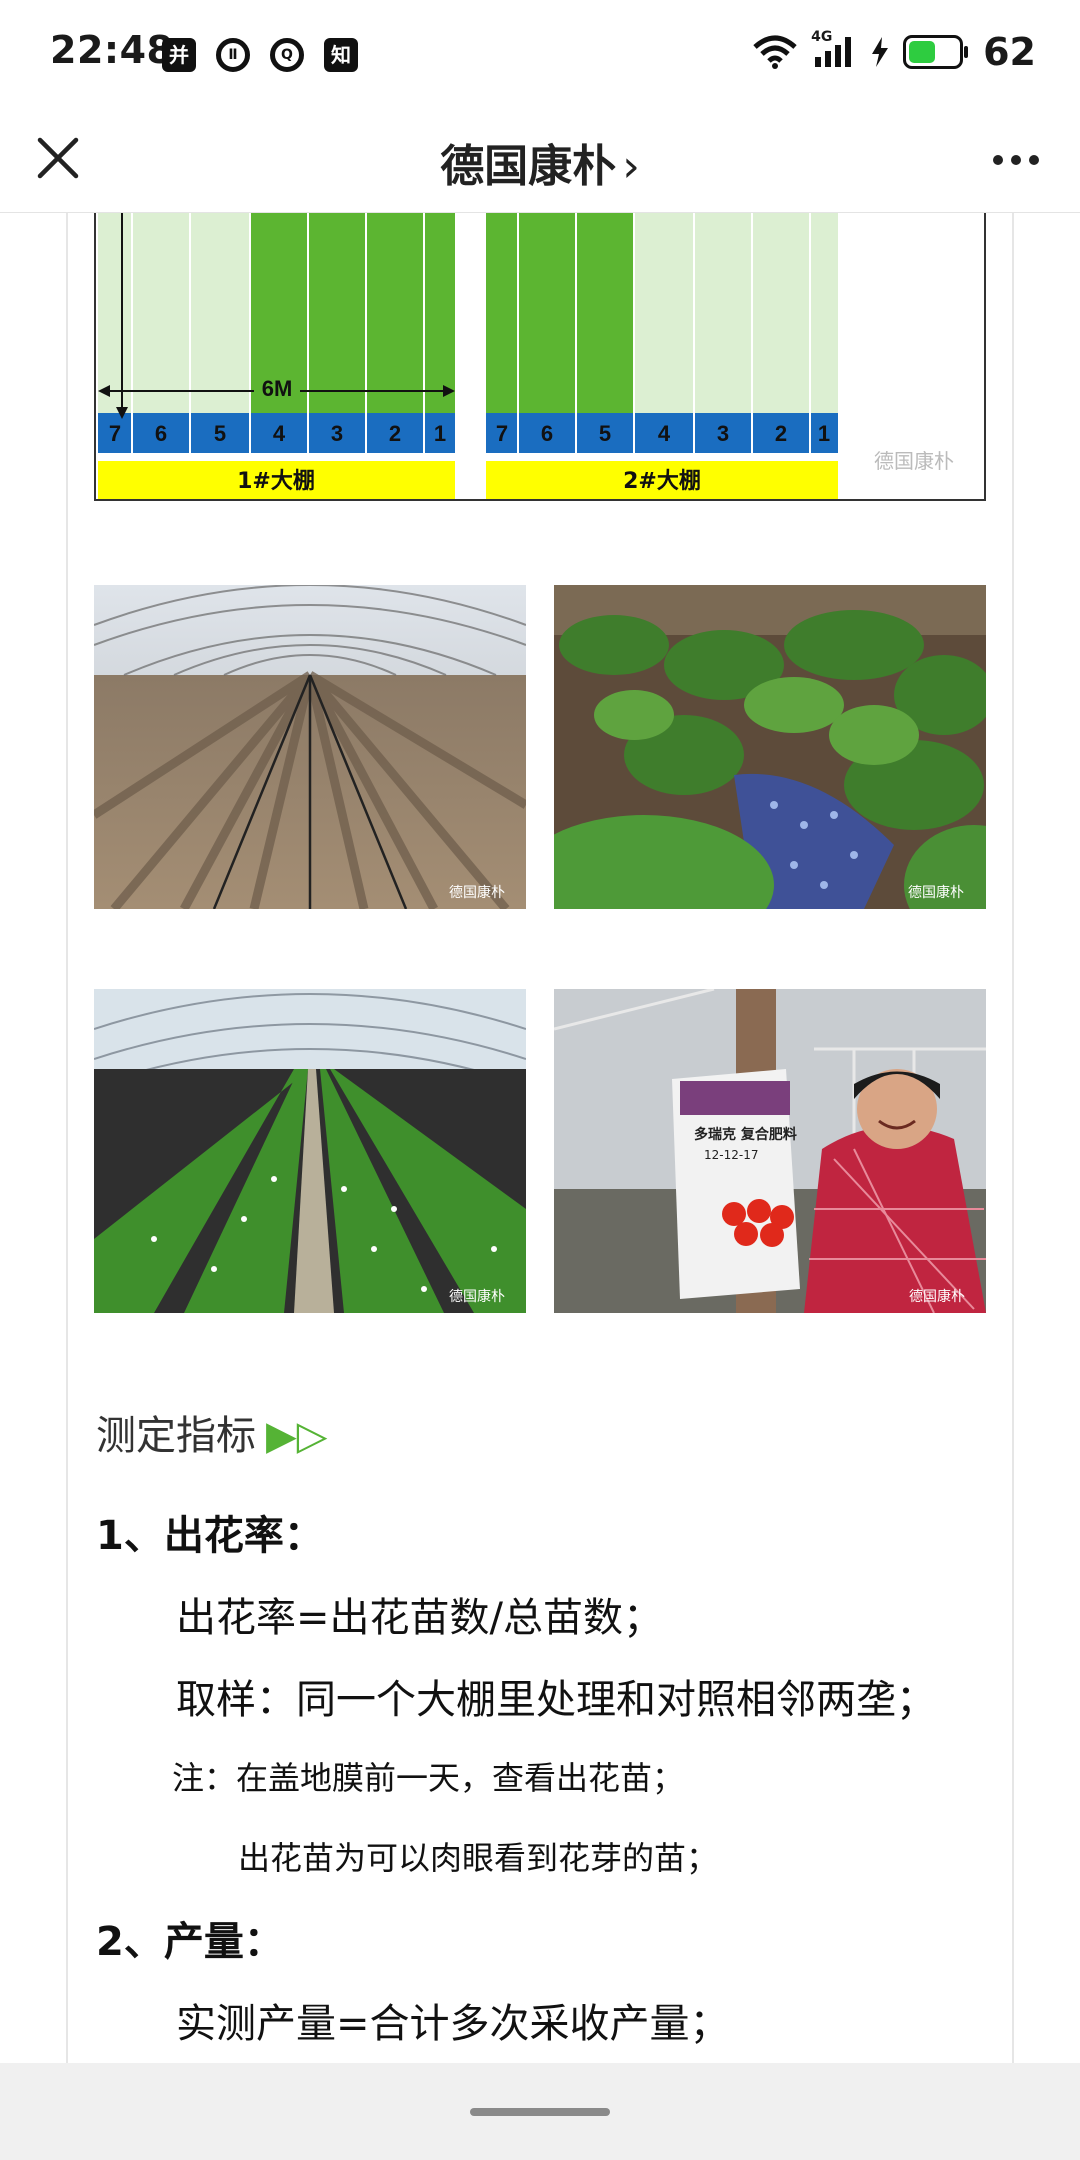 The width and height of the screenshot is (1080, 2160). What do you see at coordinates (731, 1155) in the screenshot?
I see `bag-npk: 12-12-17` at bounding box center [731, 1155].